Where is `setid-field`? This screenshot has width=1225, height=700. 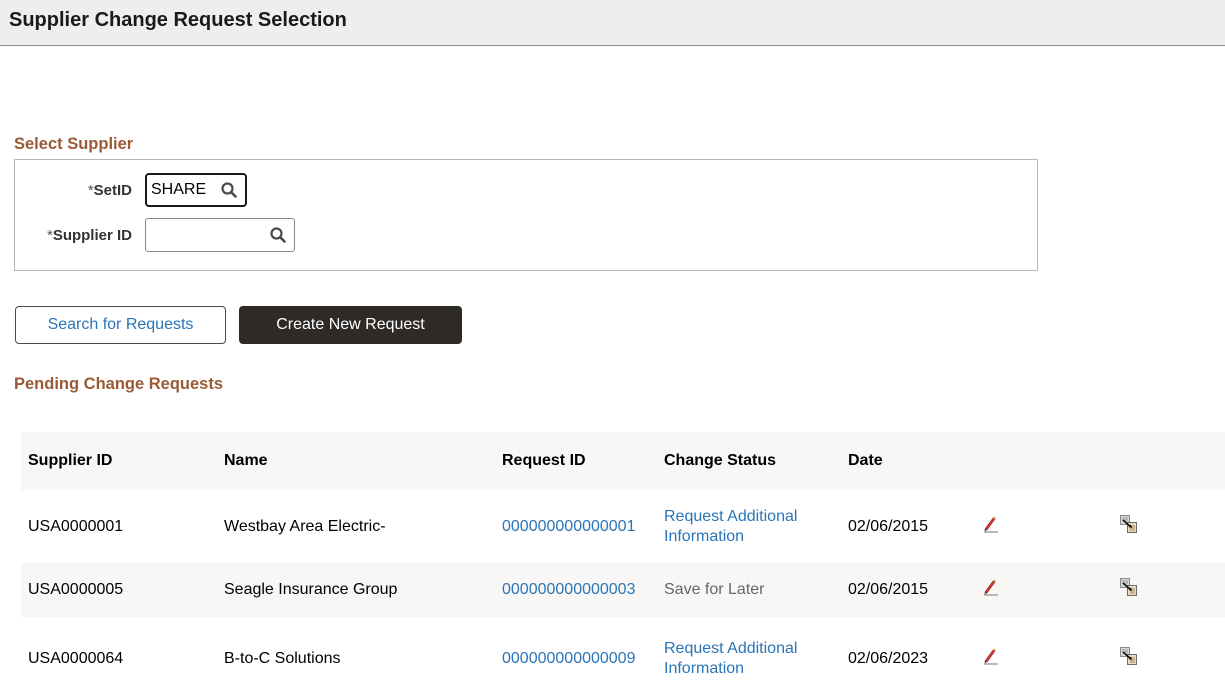
setid-field is located at coordinates (196, 190).